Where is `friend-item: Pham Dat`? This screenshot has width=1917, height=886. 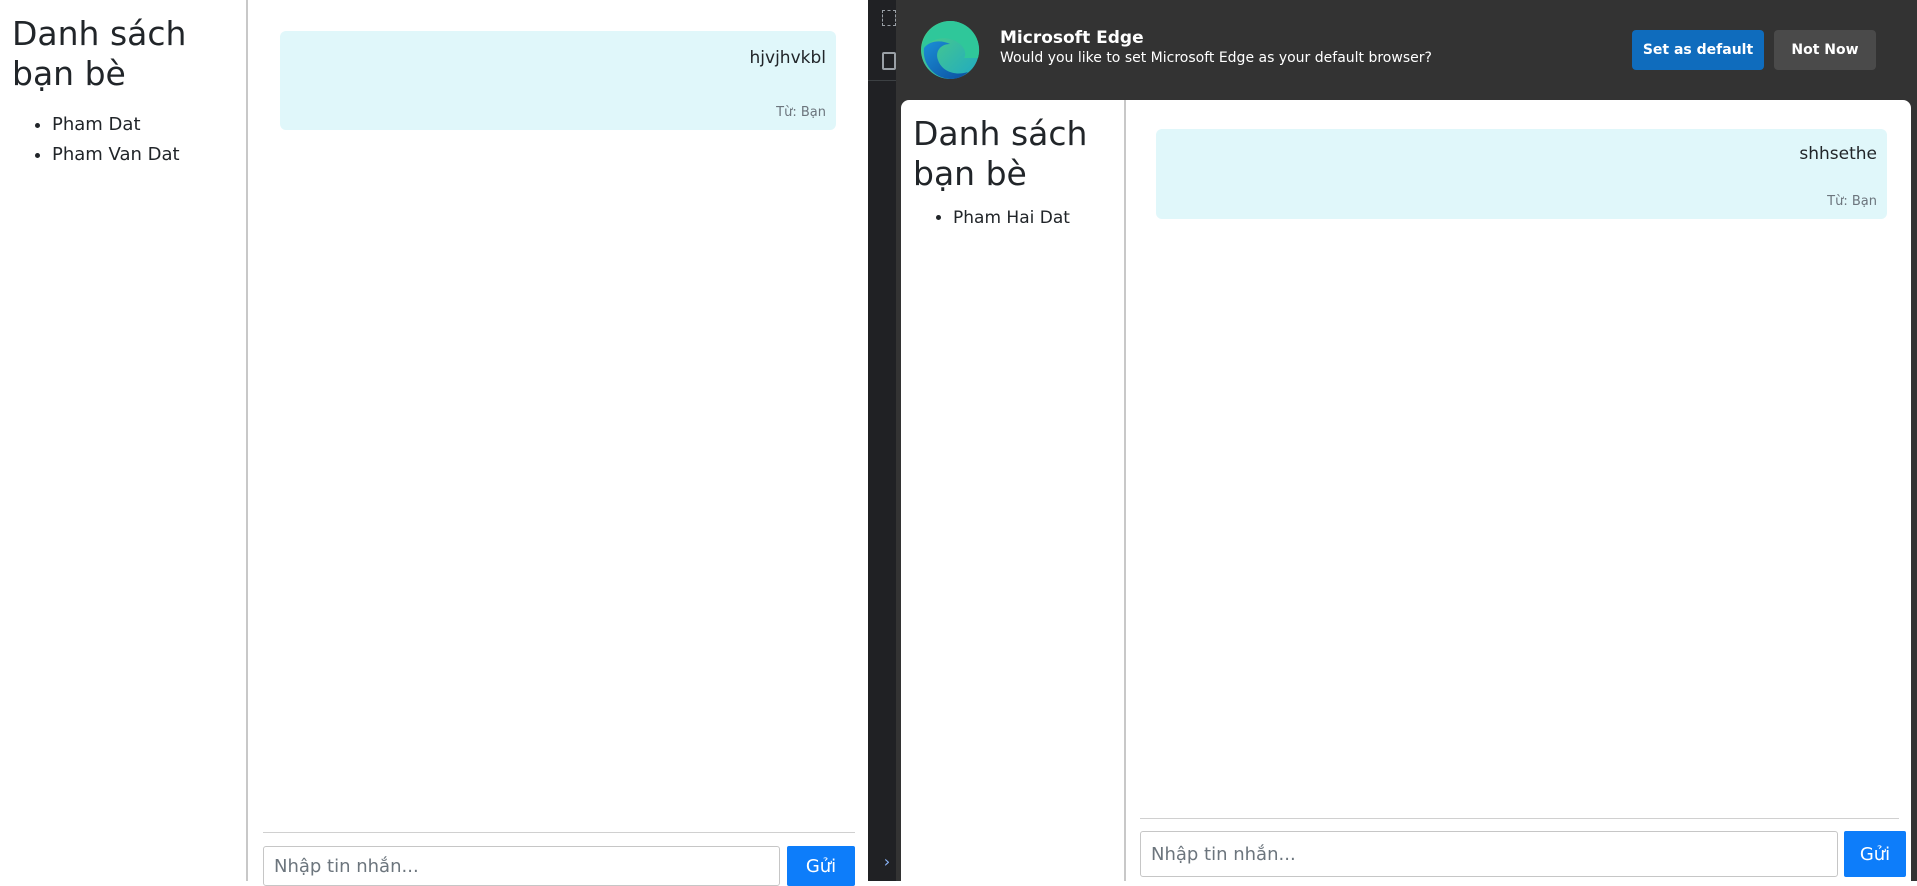
friend-item: Pham Dat is located at coordinates (143, 125).